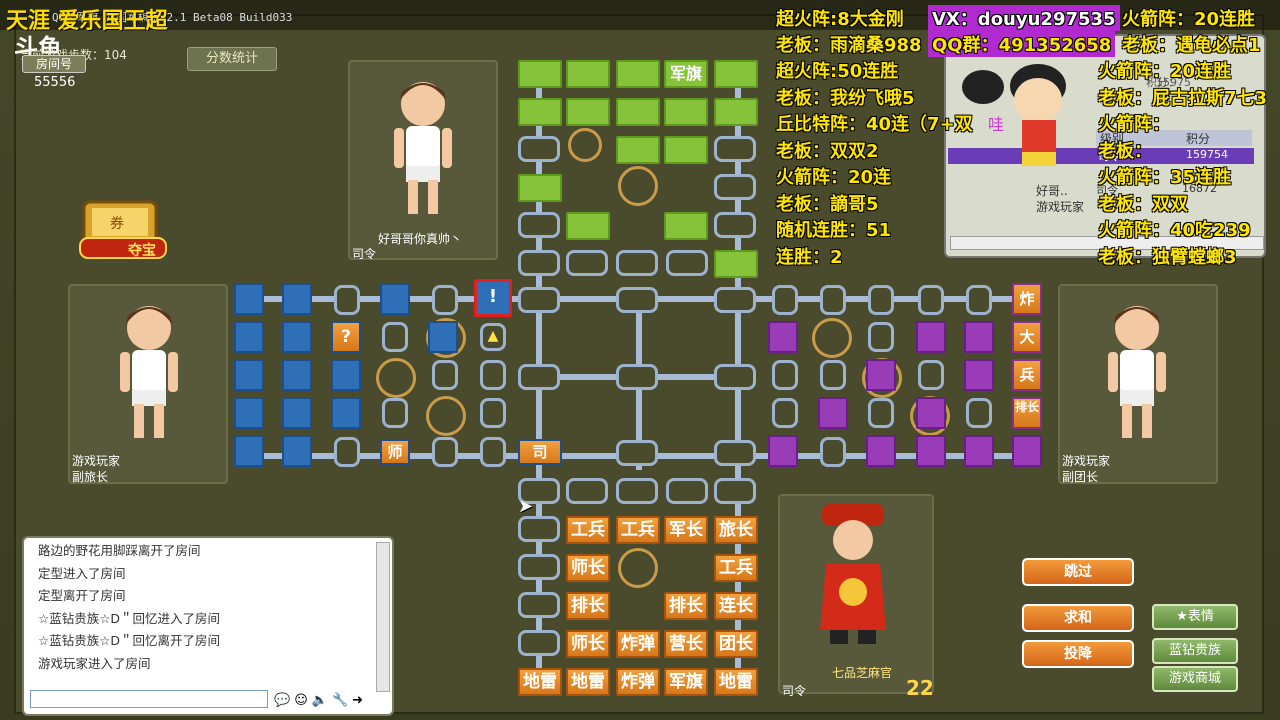  Describe the element at coordinates (149, 699) in the screenshot. I see `chat-input` at that location.